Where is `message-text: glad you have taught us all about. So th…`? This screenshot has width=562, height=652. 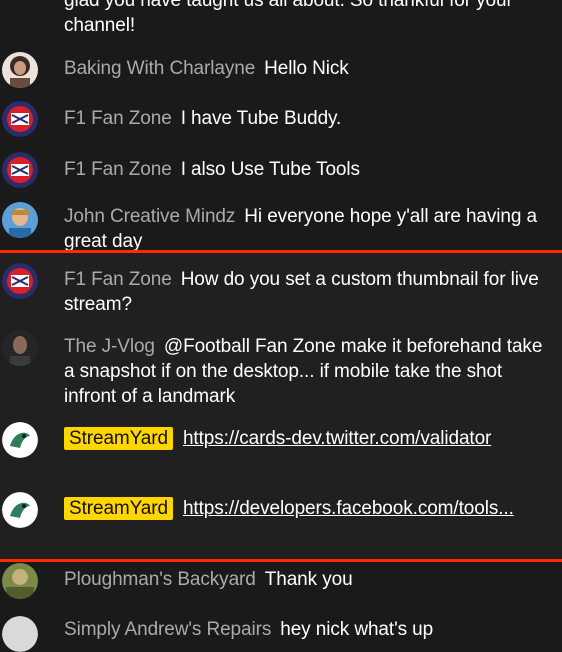
message-text: glad you have taught us all about. So th… is located at coordinates (288, 18).